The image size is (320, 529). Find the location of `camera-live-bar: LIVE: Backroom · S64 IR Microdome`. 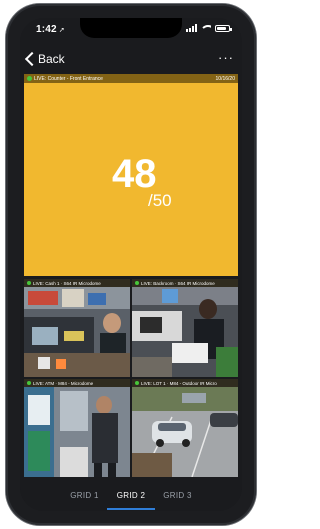

camera-live-bar: LIVE: Backroom · S64 IR Microdome is located at coordinates (185, 283).